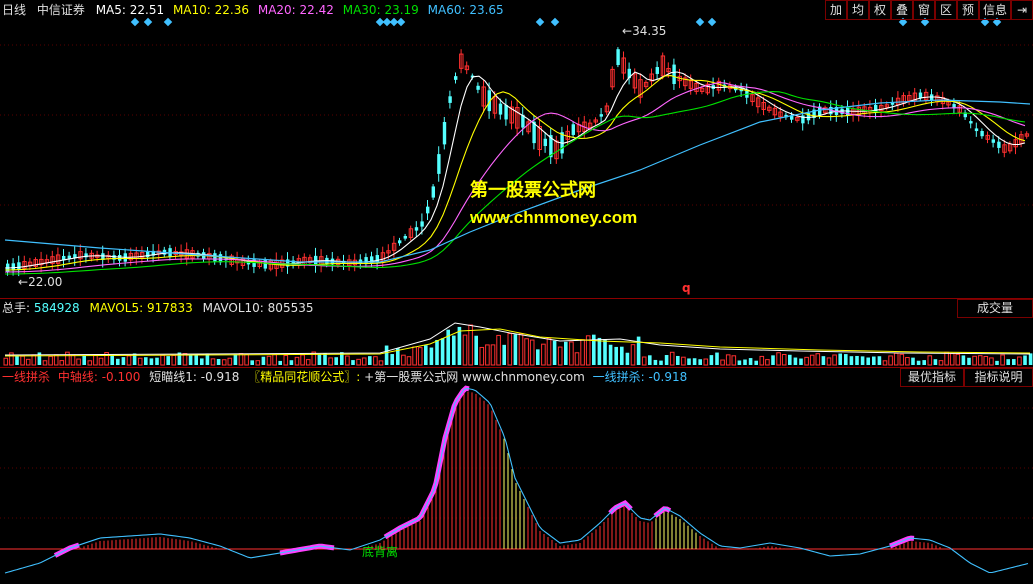 The height and width of the screenshot is (584, 1033). I want to click on toolbar-button-7: 信息, so click(995, 10).